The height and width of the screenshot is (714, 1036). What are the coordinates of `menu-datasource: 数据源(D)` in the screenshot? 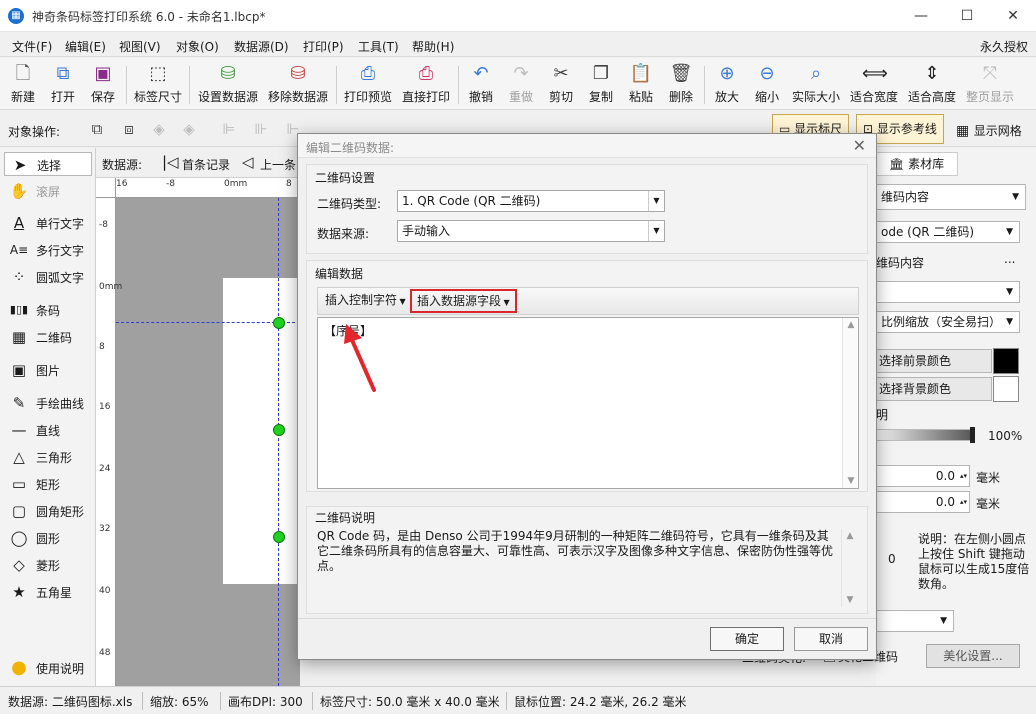 It's located at (261, 46).